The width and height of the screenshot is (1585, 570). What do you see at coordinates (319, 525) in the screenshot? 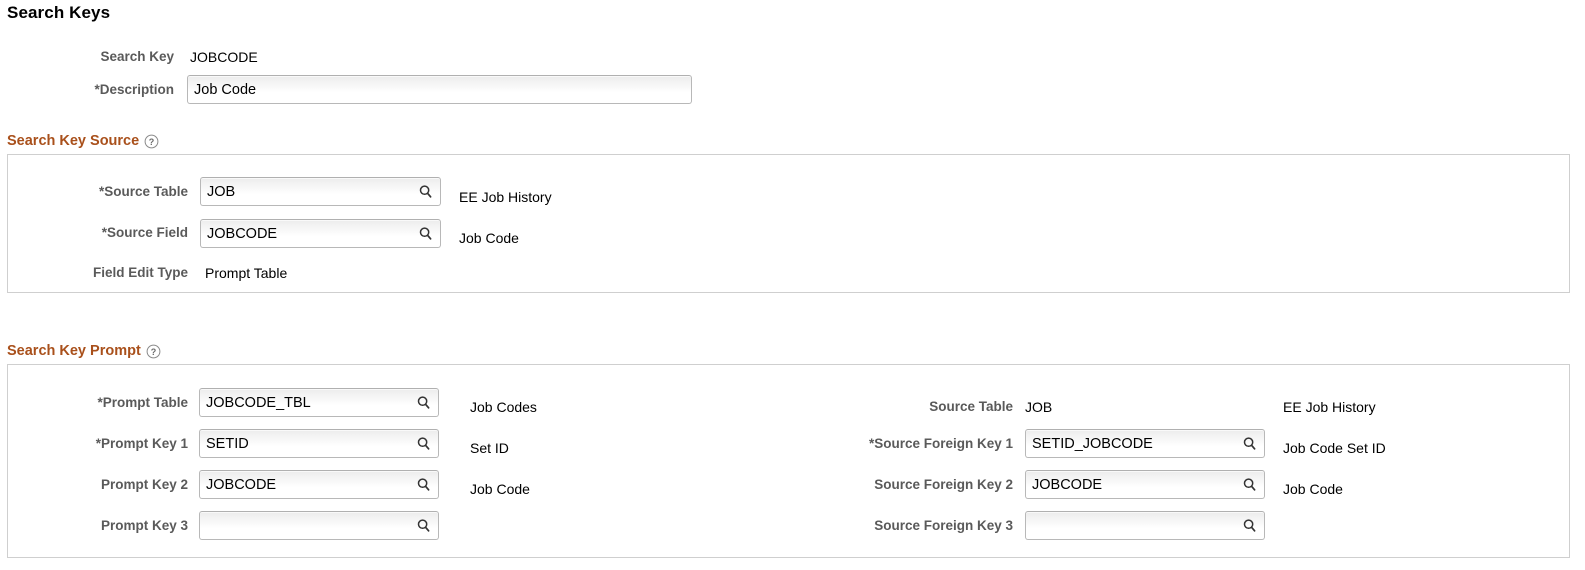
I see `prompt-key-3-input` at bounding box center [319, 525].